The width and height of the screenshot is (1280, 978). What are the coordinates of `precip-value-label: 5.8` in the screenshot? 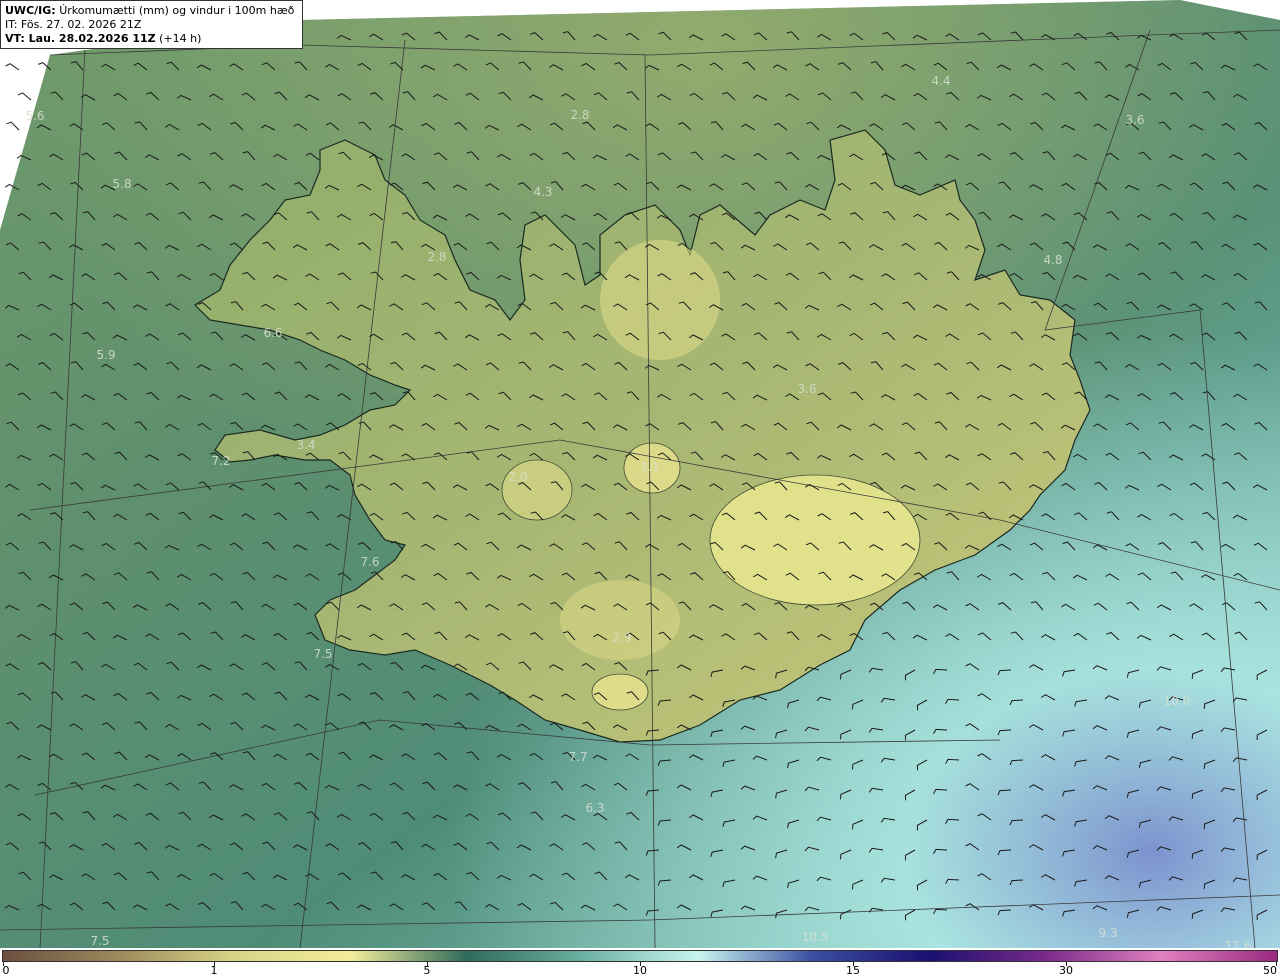 It's located at (121, 184).